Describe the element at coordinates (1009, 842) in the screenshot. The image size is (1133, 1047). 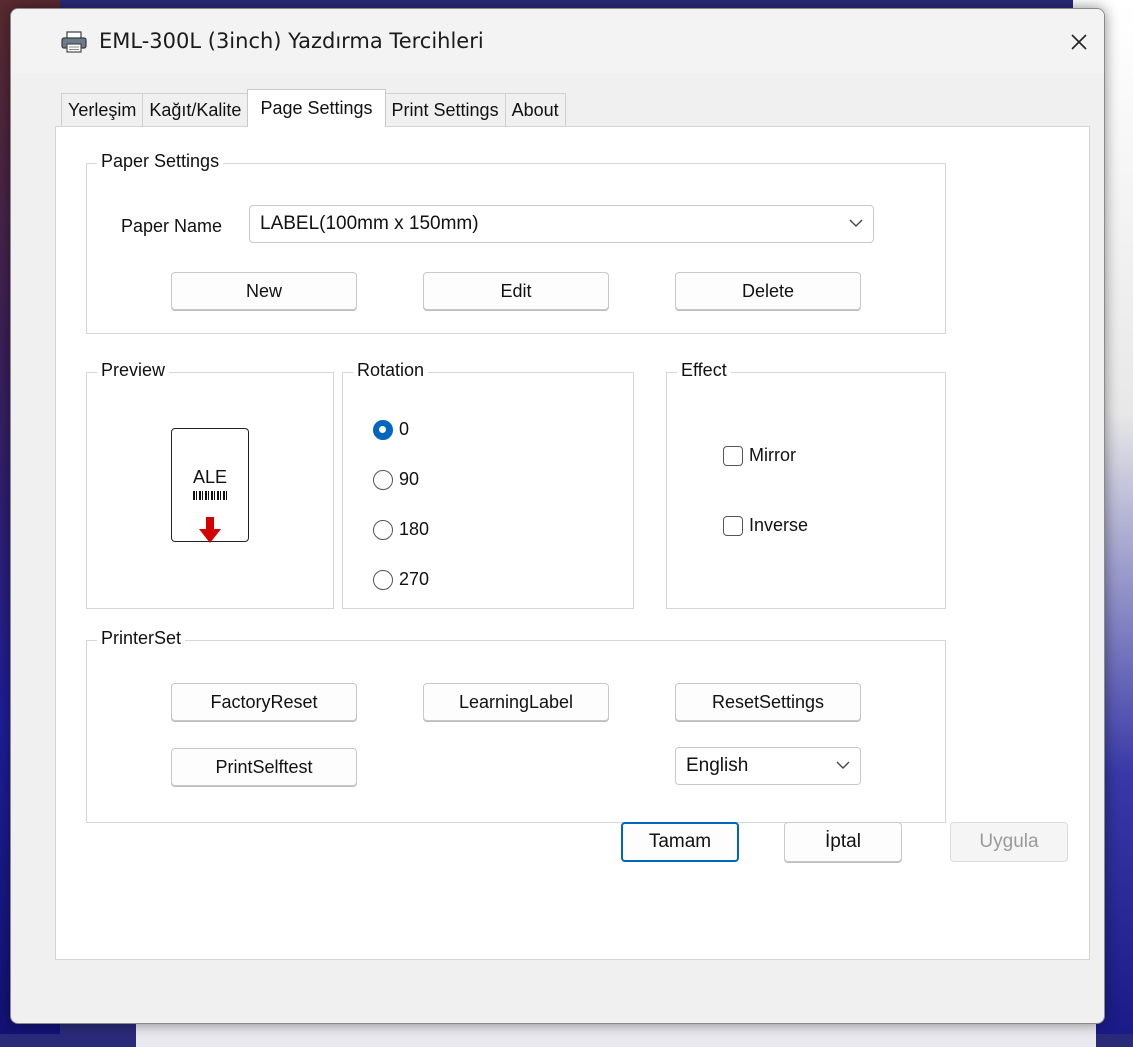
I see `apply-button: Uygula` at that location.